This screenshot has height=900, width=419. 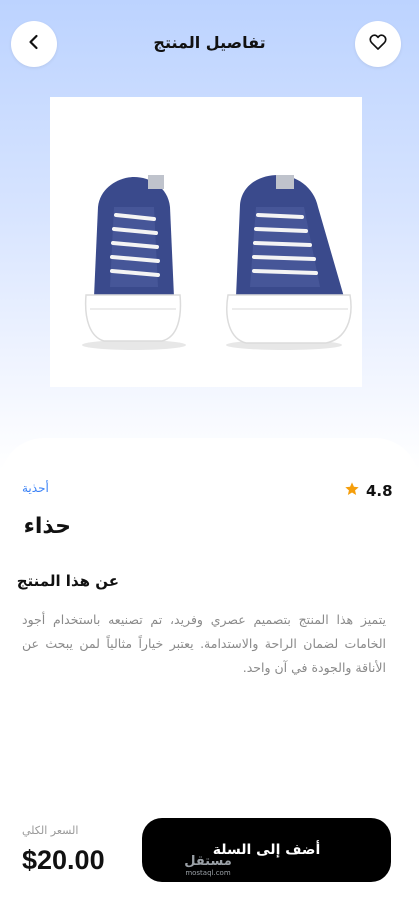 What do you see at coordinates (217, 262) in the screenshot?
I see `sneakers-illustration` at bounding box center [217, 262].